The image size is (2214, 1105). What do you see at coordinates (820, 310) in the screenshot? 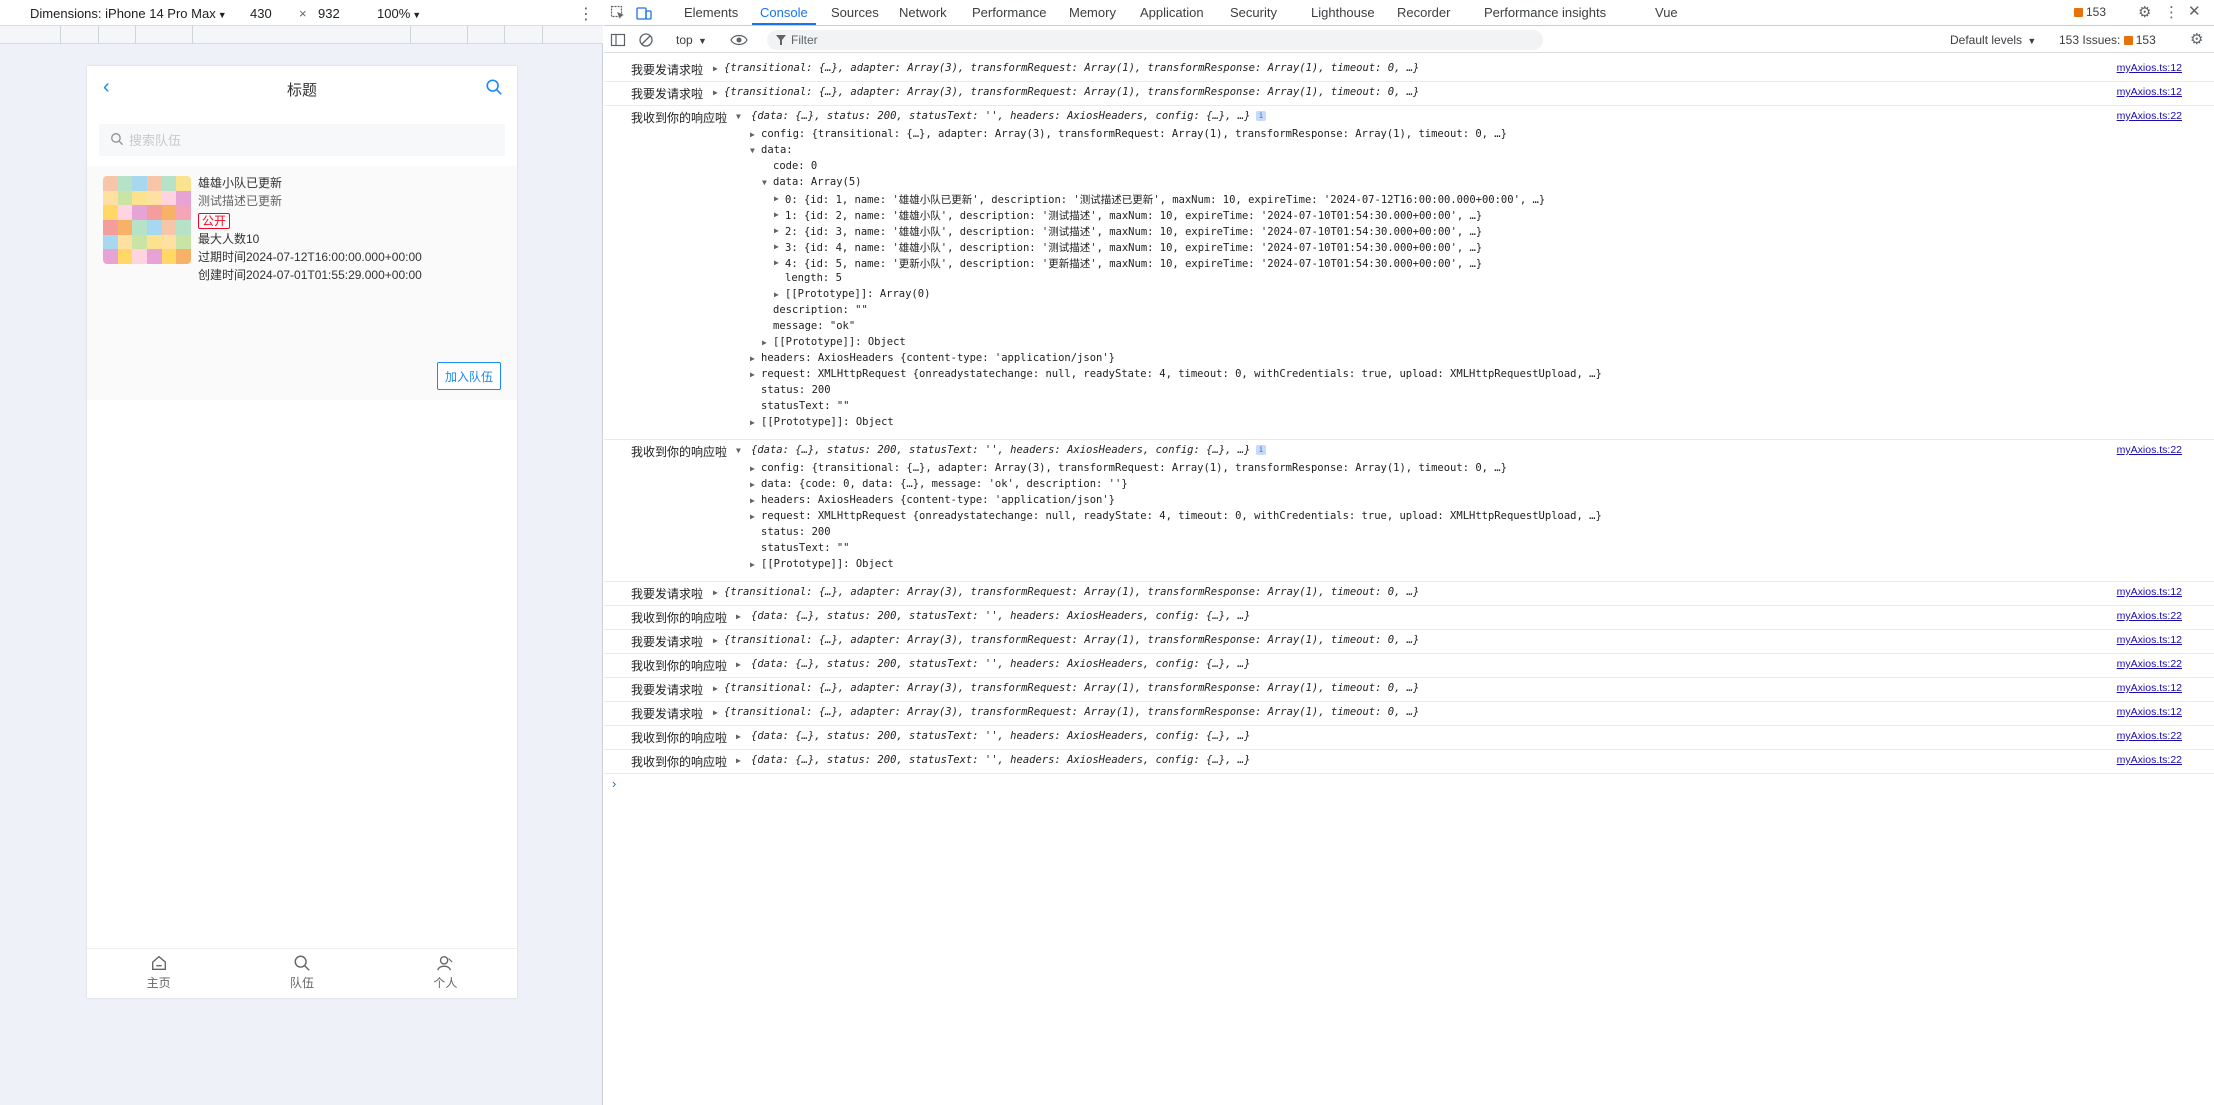
I see `tree-description: description: ""` at bounding box center [820, 310].